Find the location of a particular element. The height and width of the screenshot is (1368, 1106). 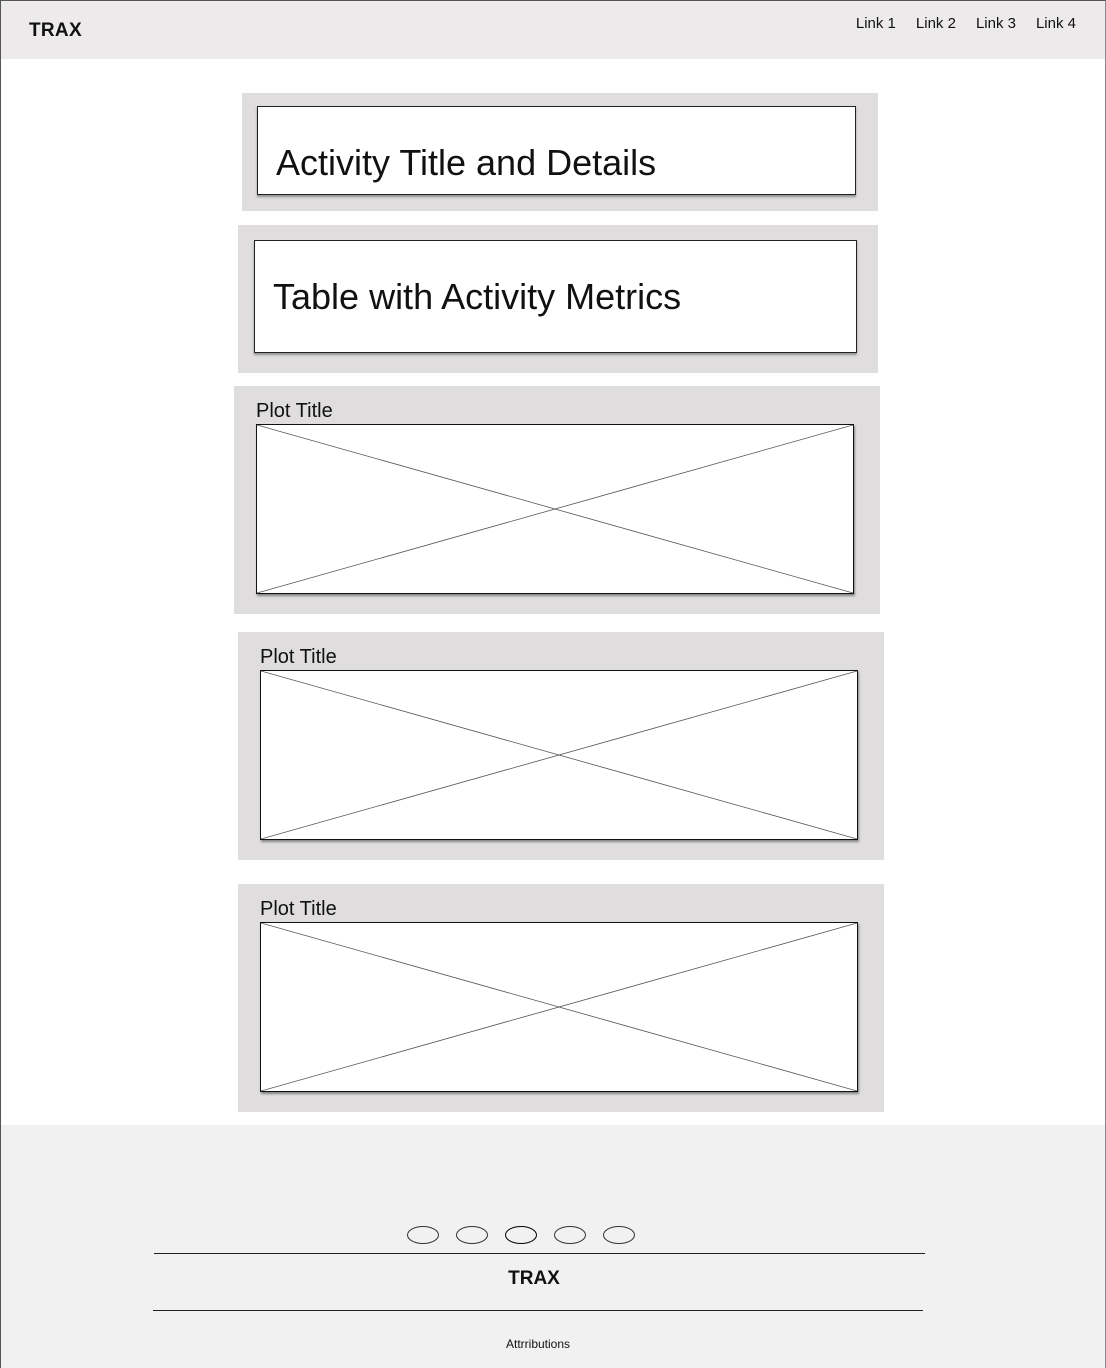

top-nav-bar: TRAX Link 1 Link 2 Link 3 Link 4 is located at coordinates (553, 30).